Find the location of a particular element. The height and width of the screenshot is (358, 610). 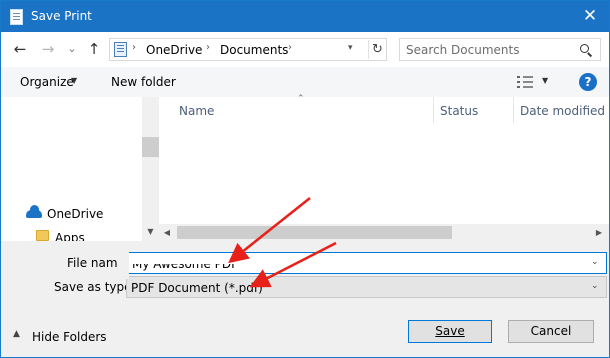

navigation-pane: OneDrive Apps ▼ is located at coordinates (80, 169).